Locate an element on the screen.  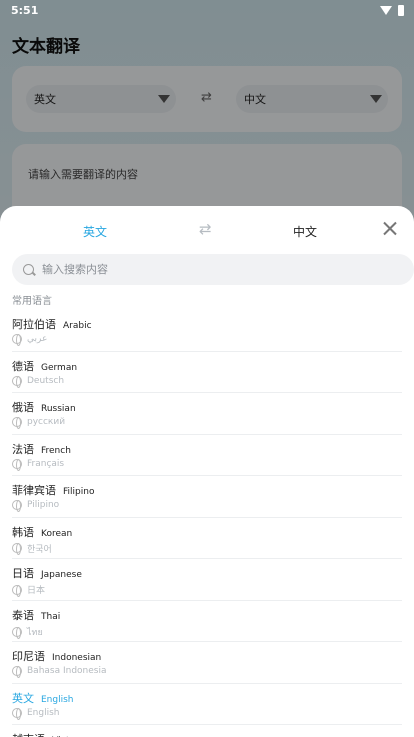
language-name-en: Thai is located at coordinates (51, 616).